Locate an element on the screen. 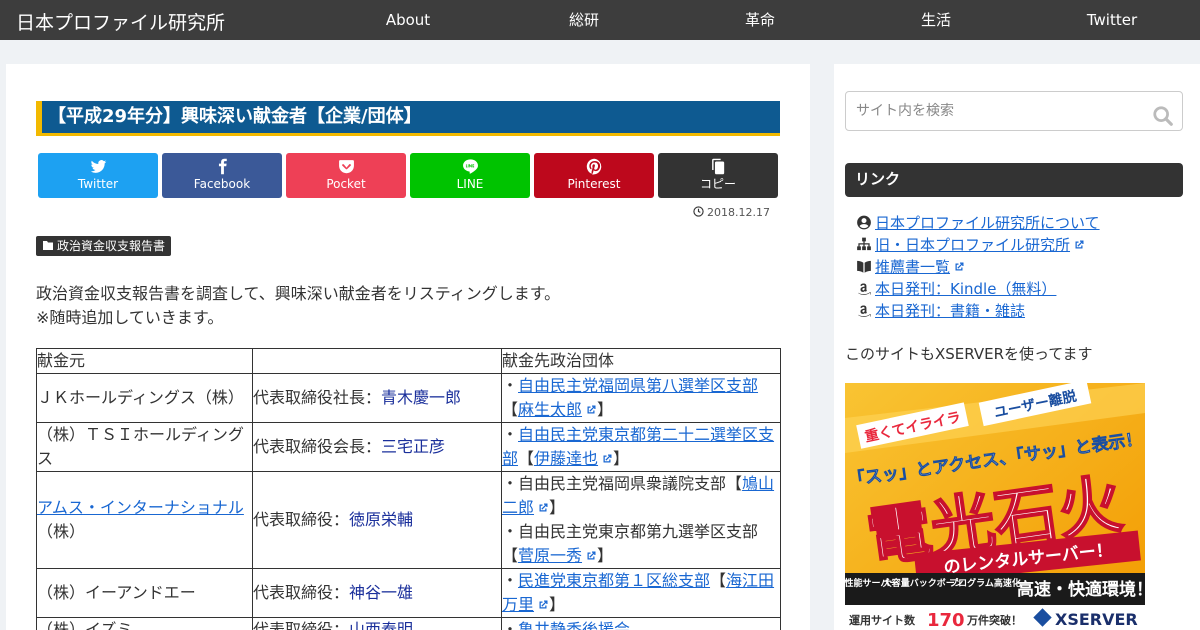 The width and height of the screenshot is (1200, 630). line-icon is located at coordinates (470, 165).